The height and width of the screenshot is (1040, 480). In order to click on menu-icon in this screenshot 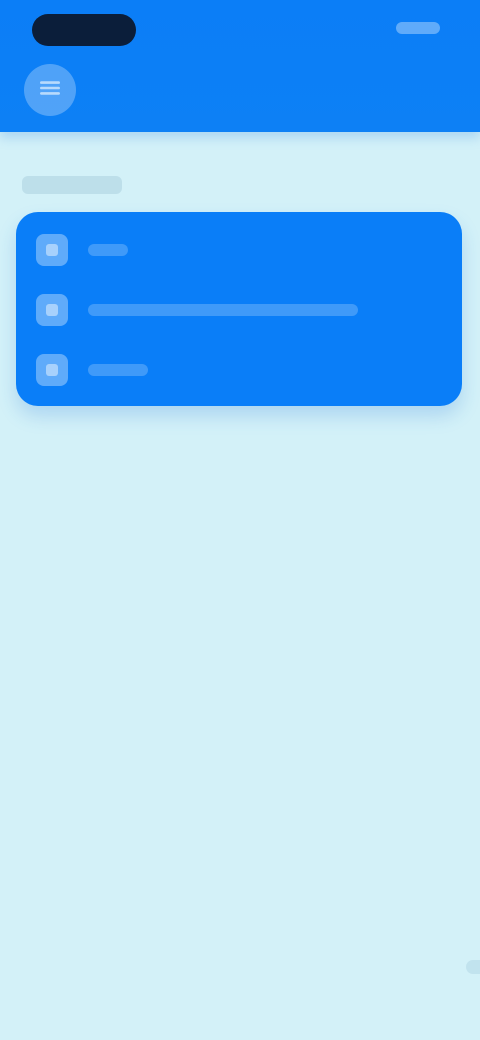, I will do `click(50, 90)`.